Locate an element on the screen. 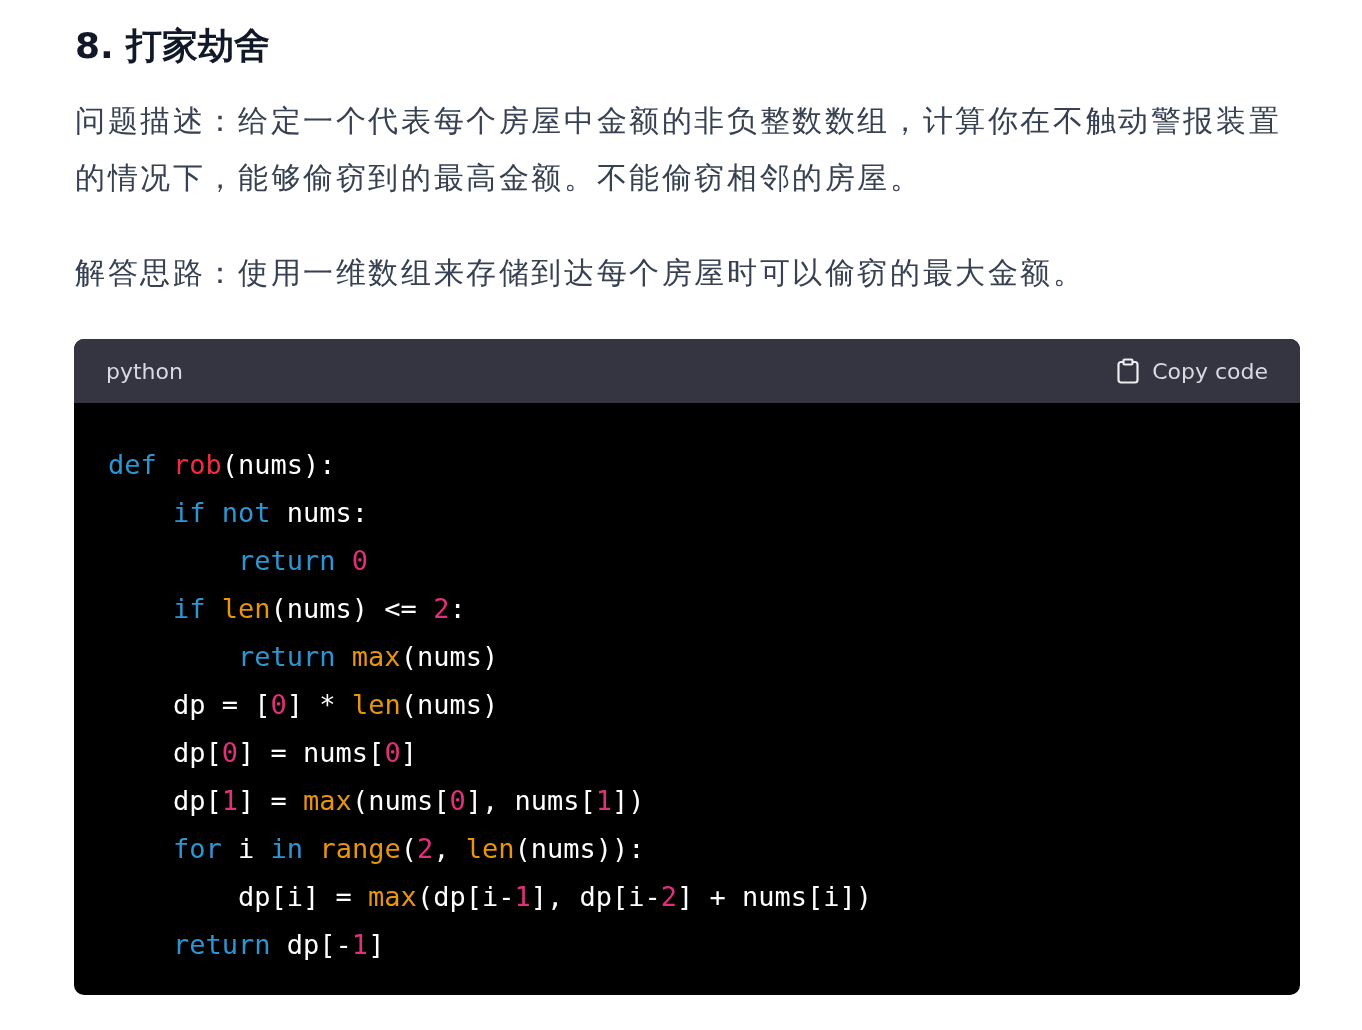  code-line: dp[i] = max(dp[i-1], dp[i-2] + nums[i]) is located at coordinates (555, 897).